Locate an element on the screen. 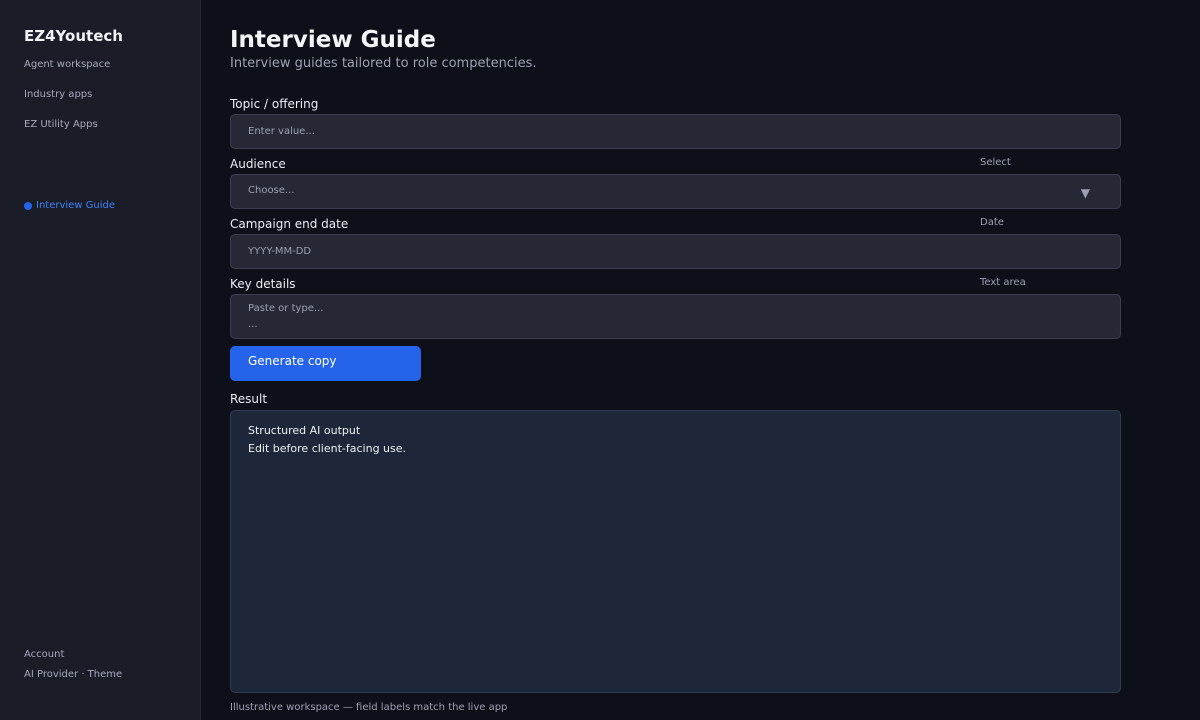 This screenshot has width=1200, height=720. nav-interview-guide-label: Interview Guide is located at coordinates (76, 205).